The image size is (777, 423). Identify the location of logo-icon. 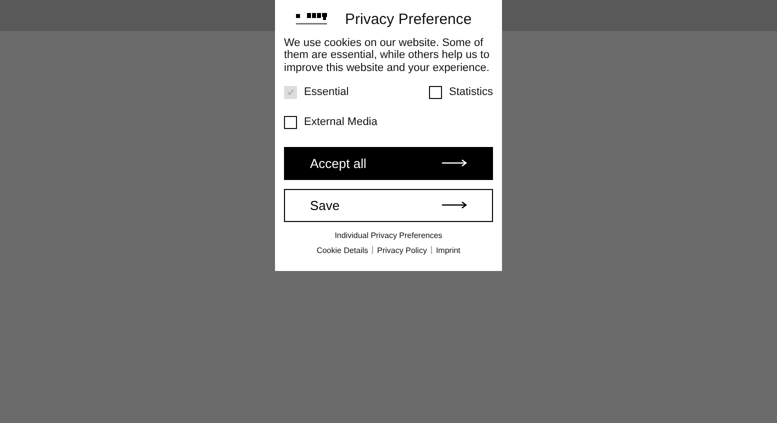
(312, 19).